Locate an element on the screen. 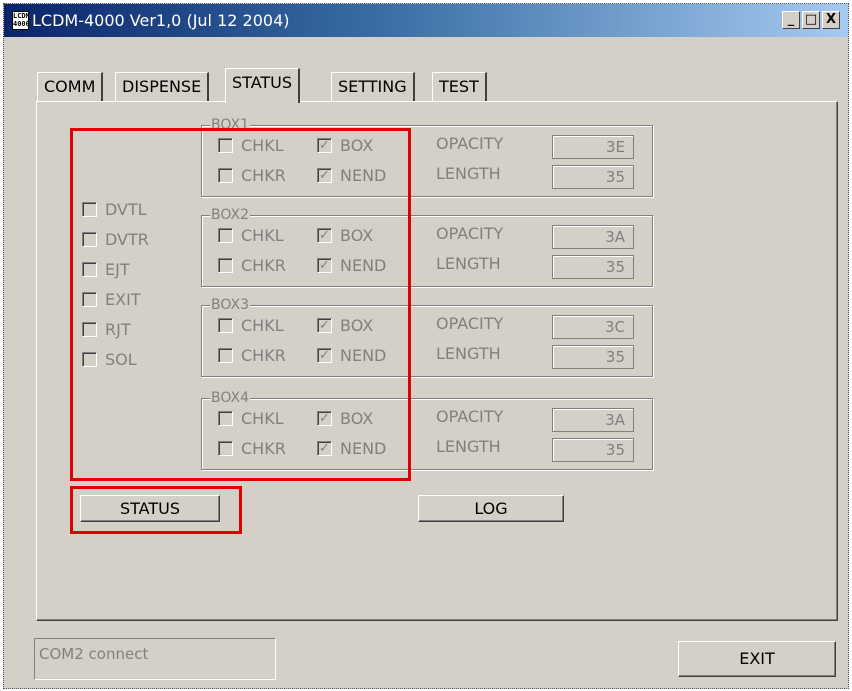 The width and height of the screenshot is (852, 691). app-icon: LCDM 4000 is located at coordinates (20, 20).